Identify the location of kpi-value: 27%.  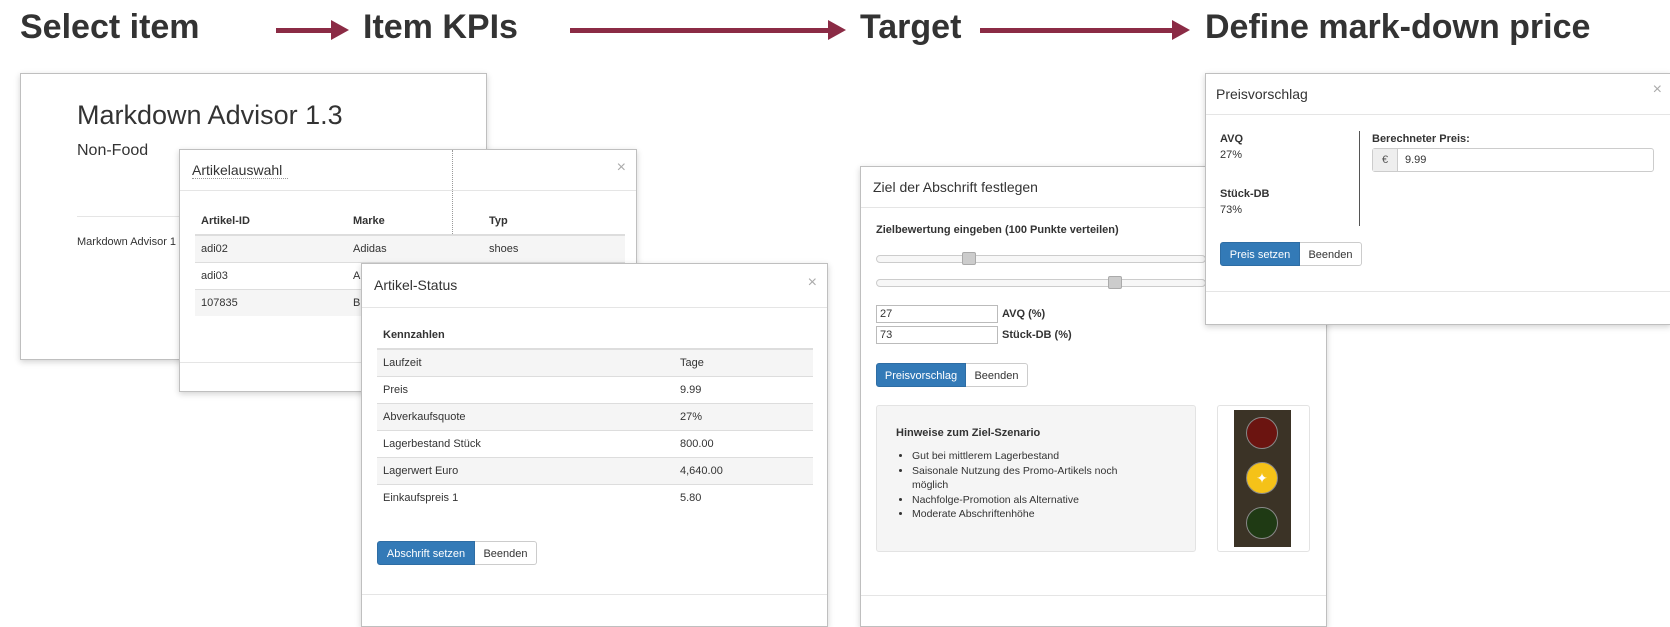
(743, 417).